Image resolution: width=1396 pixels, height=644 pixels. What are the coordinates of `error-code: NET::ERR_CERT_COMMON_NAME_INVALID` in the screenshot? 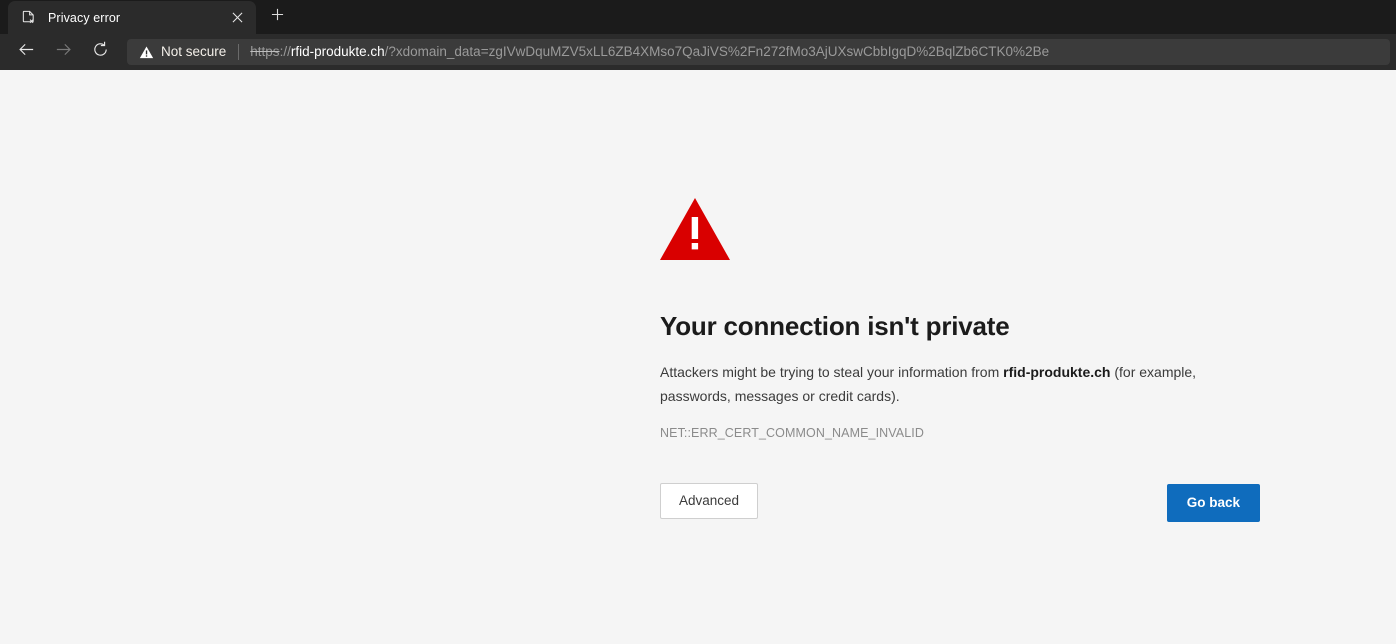 It's located at (792, 433).